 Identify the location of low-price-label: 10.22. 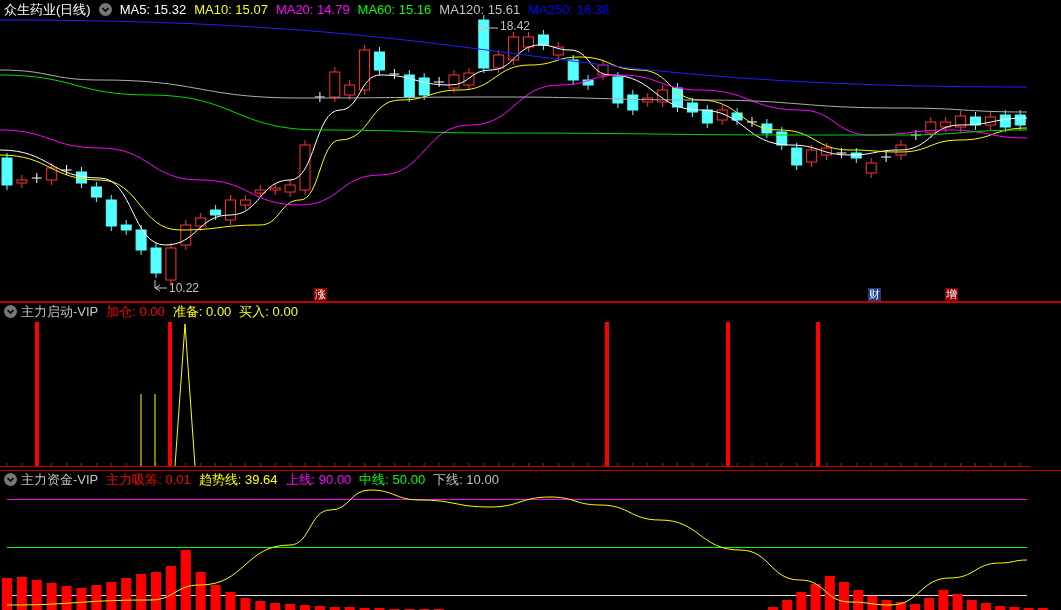
(184, 288).